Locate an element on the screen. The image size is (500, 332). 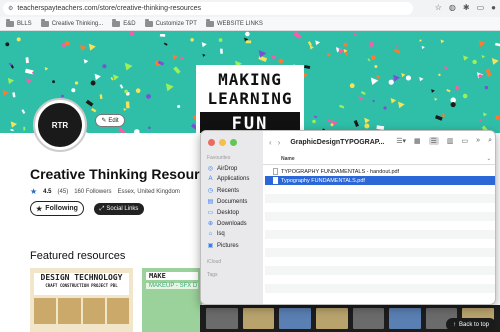
file-row: TYPOGRAPHY FUNDAMENTALS - handout.pdf is located at coordinates (380, 171).